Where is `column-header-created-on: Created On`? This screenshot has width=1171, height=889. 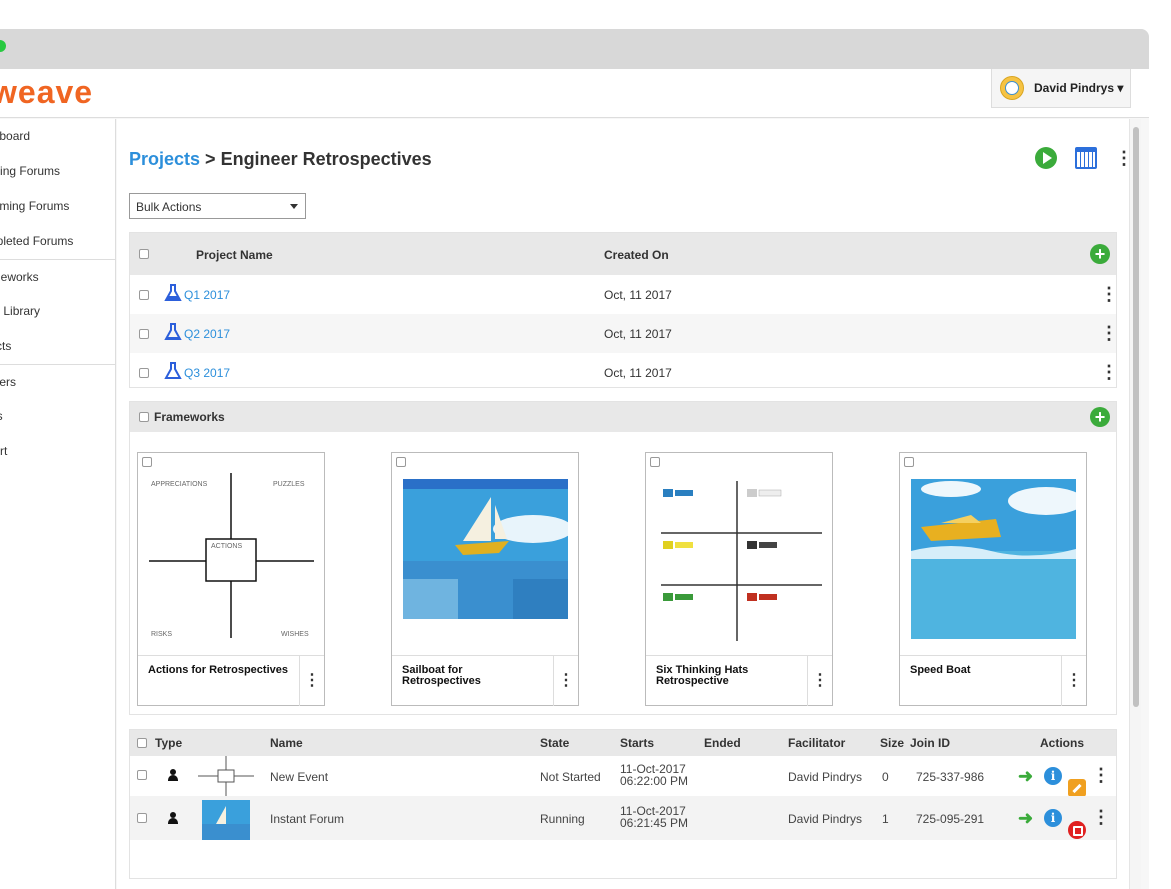
column-header-created-on: Created On is located at coordinates (636, 255).